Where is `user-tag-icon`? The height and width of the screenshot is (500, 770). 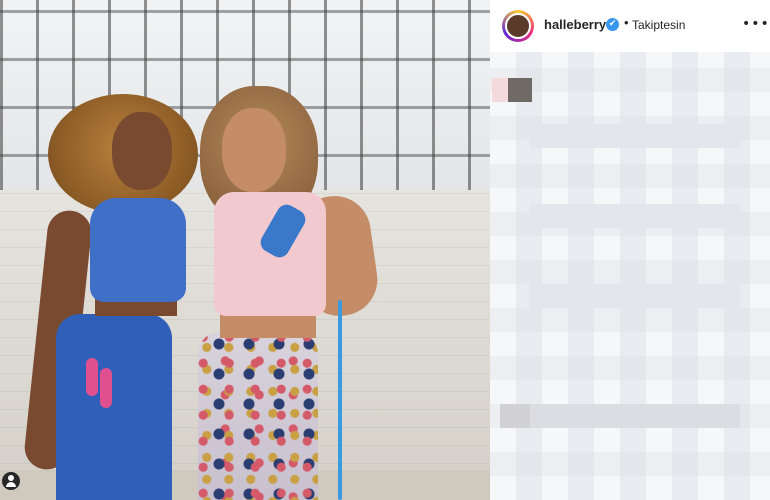
user-tag-icon is located at coordinates (11, 481).